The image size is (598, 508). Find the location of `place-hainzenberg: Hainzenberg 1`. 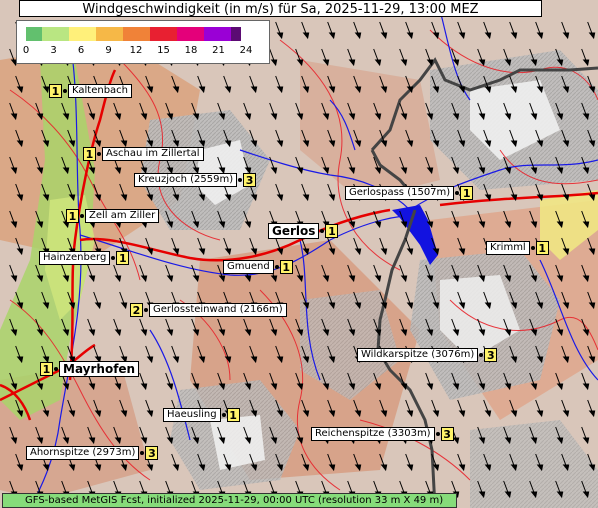

place-hainzenberg: Hainzenberg 1 is located at coordinates (84, 258).